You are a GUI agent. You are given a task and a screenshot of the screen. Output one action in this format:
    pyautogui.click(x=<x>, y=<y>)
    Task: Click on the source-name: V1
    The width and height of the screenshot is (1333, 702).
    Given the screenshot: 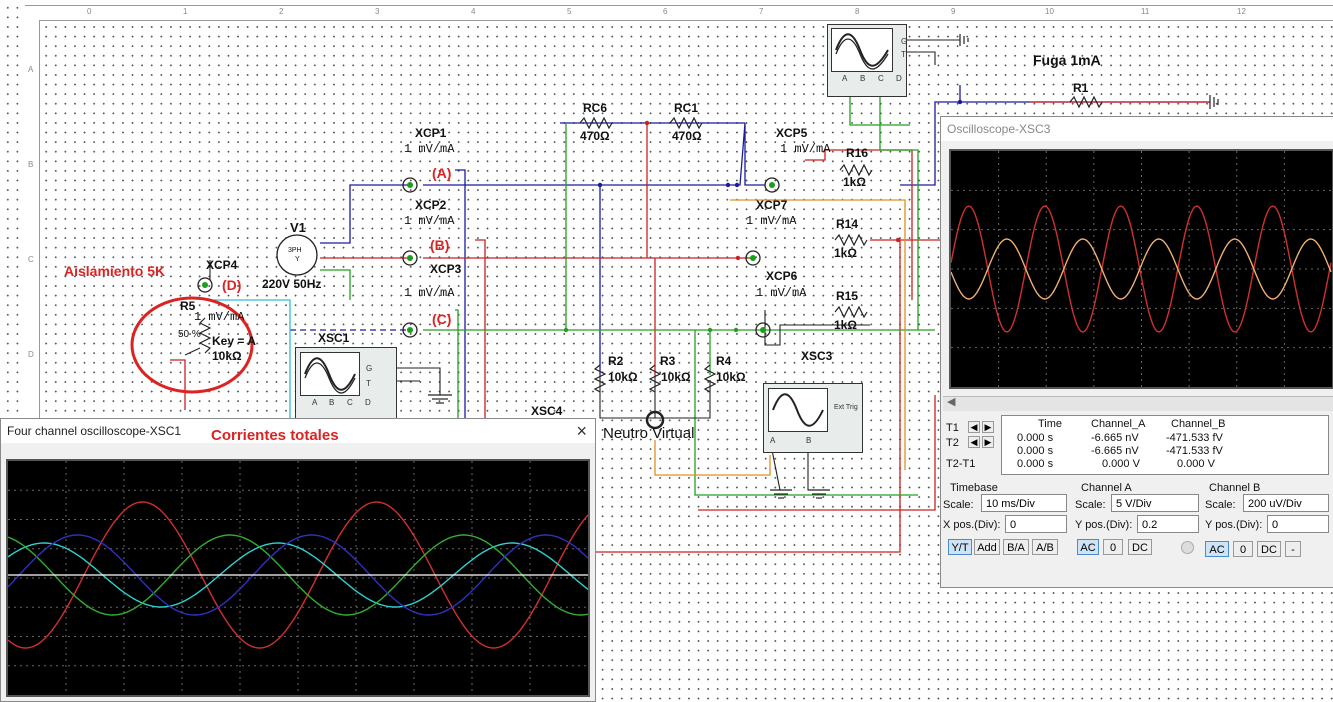 What is the action you would take?
    pyautogui.click(x=298, y=227)
    